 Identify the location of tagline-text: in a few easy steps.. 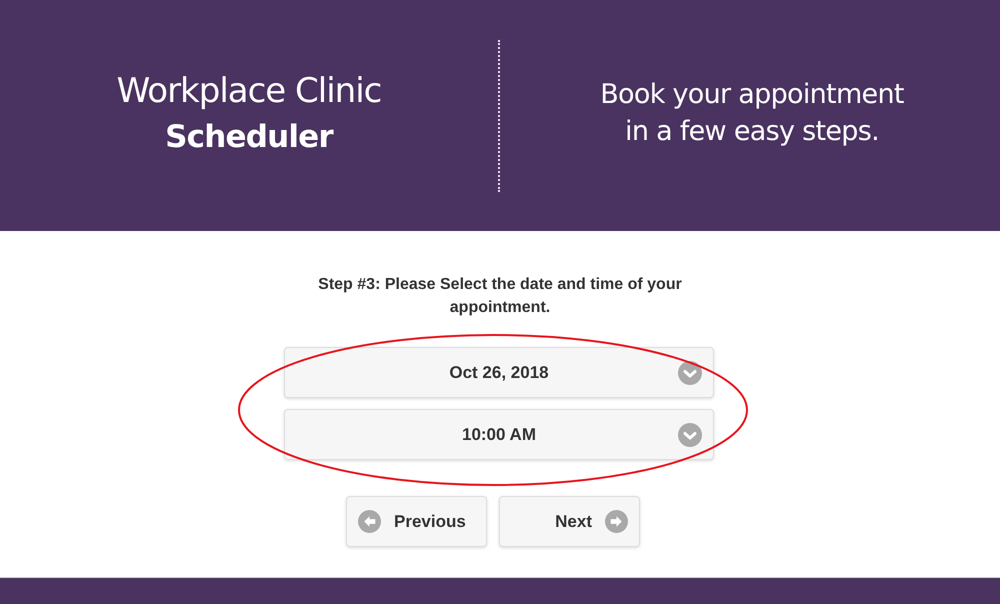
(752, 131).